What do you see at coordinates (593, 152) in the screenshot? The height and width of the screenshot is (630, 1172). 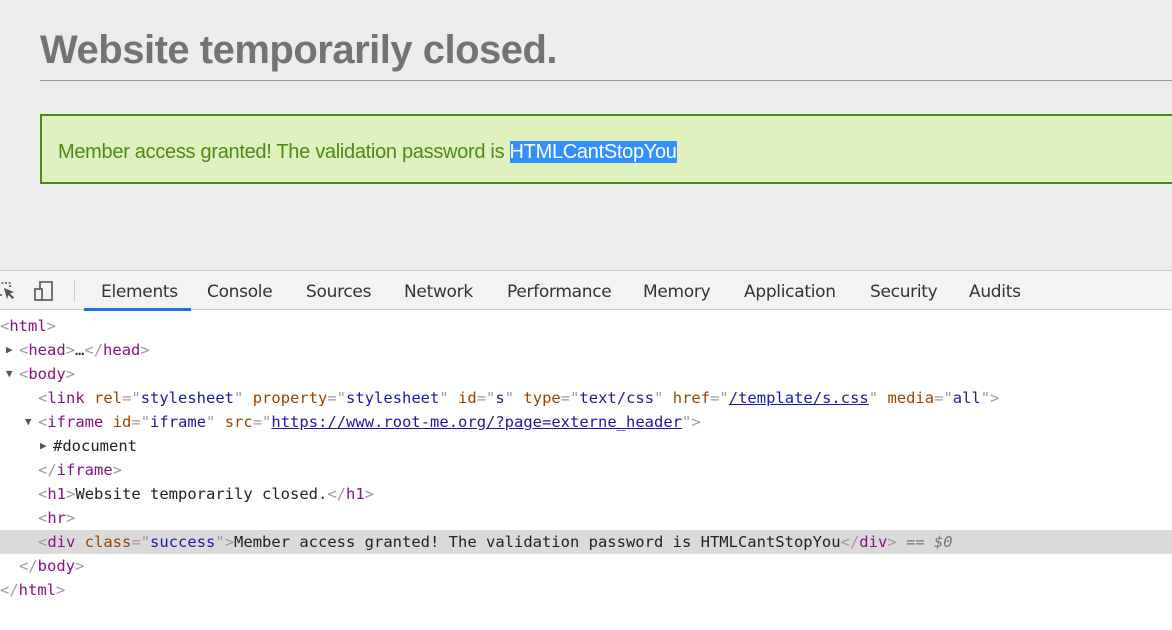 I see `selected-password: HTMLCantStopYou` at bounding box center [593, 152].